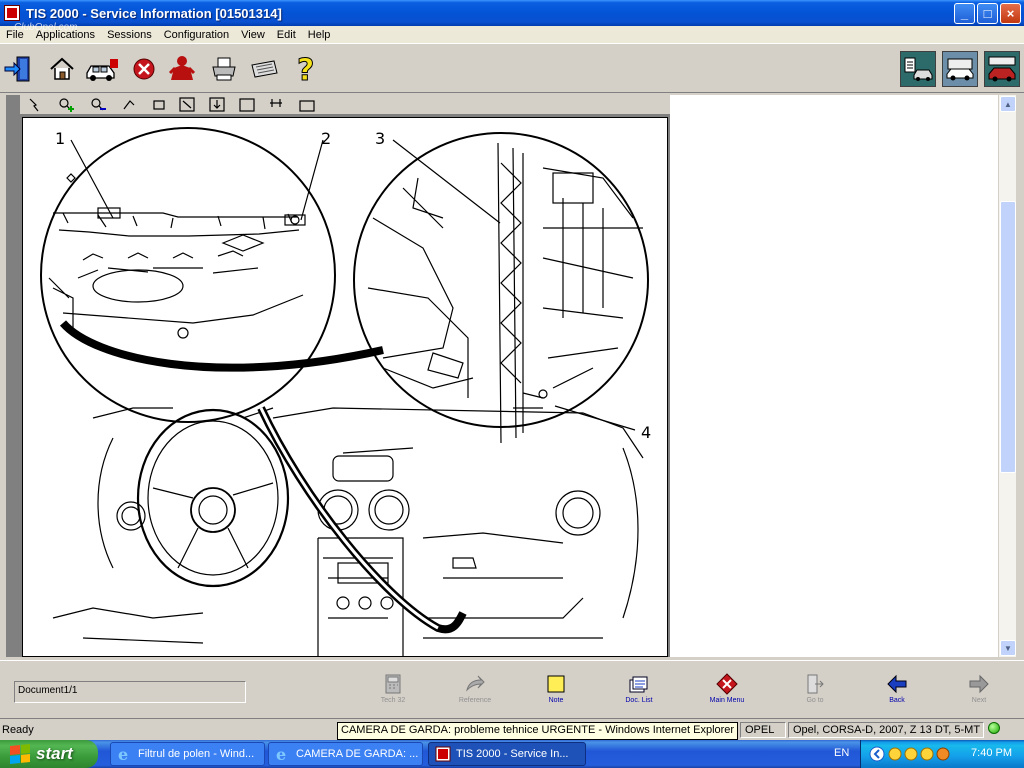 The width and height of the screenshot is (1024, 768). I want to click on pointer-tool-icon, so click(34, 105).